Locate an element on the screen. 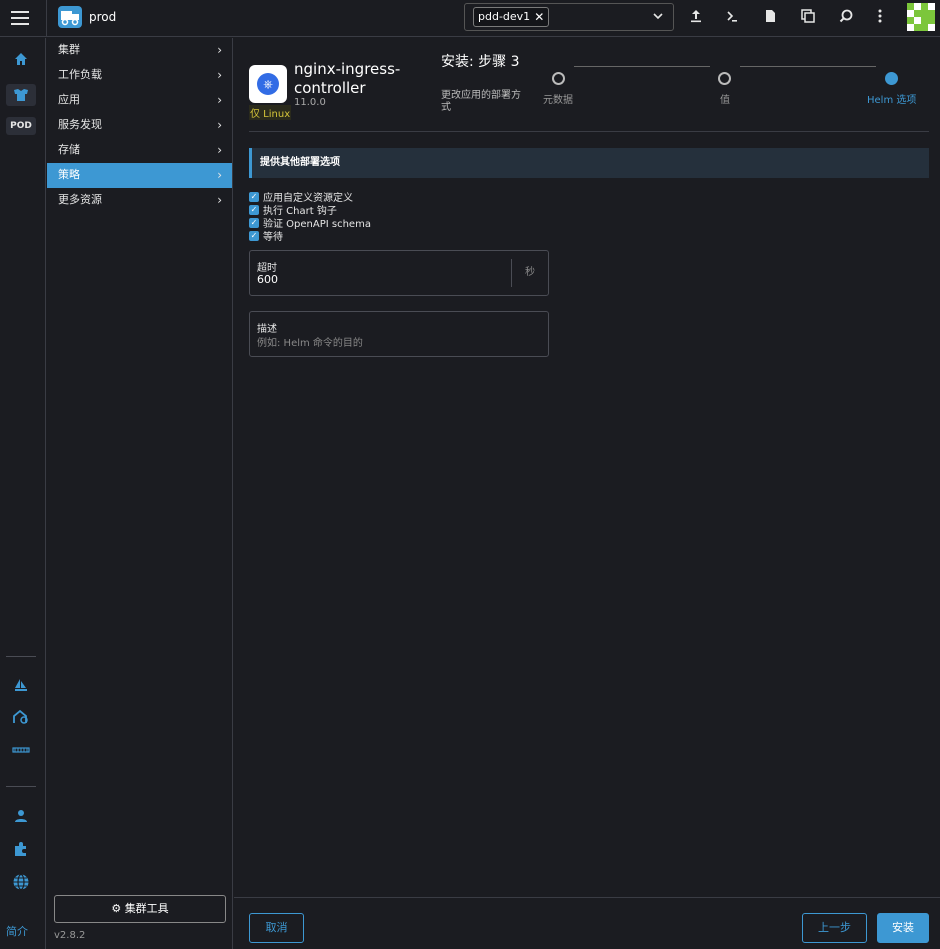  search-icon is located at coordinates (846, 17).